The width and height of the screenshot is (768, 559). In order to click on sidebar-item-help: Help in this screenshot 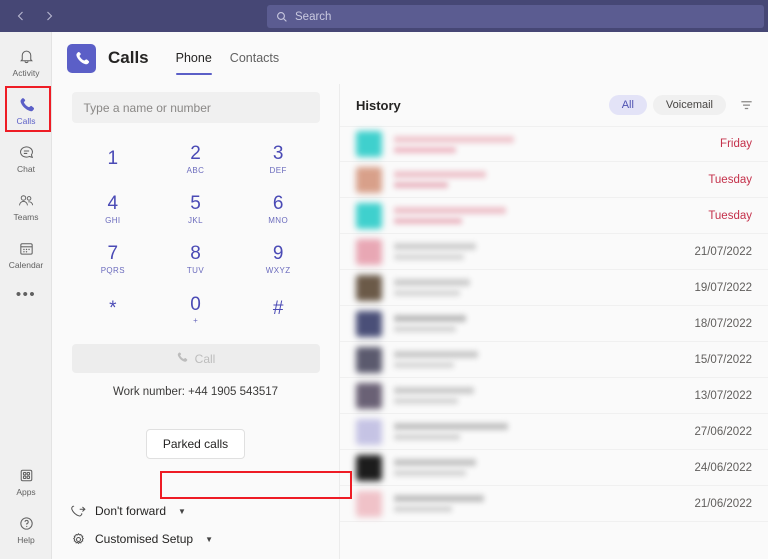, I will do `click(26, 529)`.